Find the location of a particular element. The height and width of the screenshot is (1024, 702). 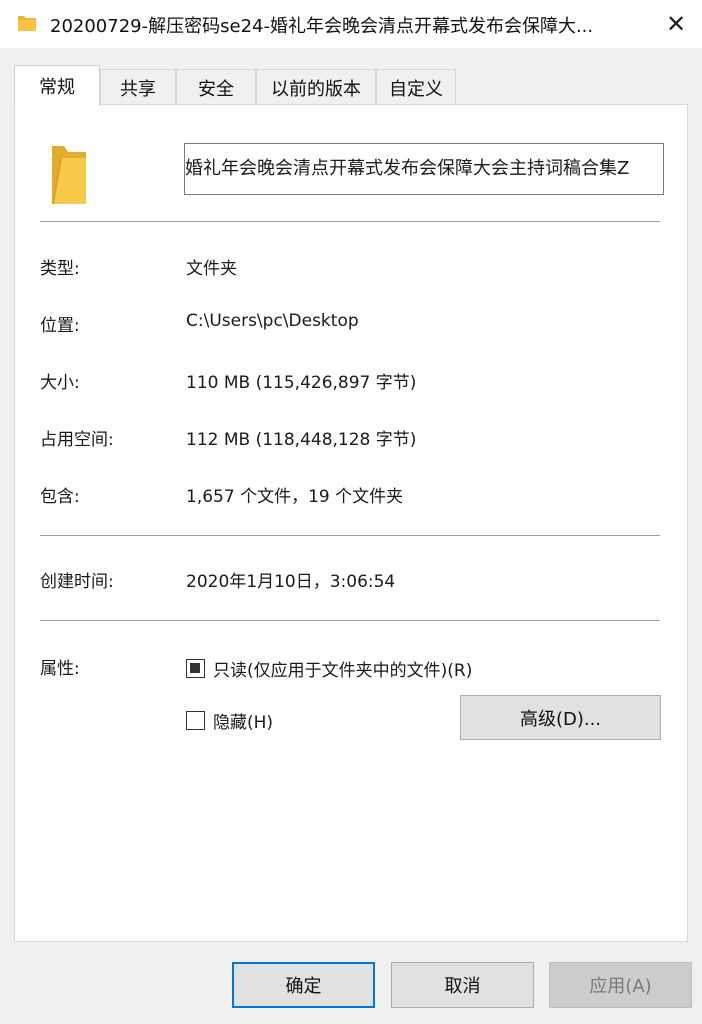

title-bar: 20200729-解压密码se24-婚礼年会晚会清点开幕式发布会保障大... ✕ is located at coordinates (351, 24).